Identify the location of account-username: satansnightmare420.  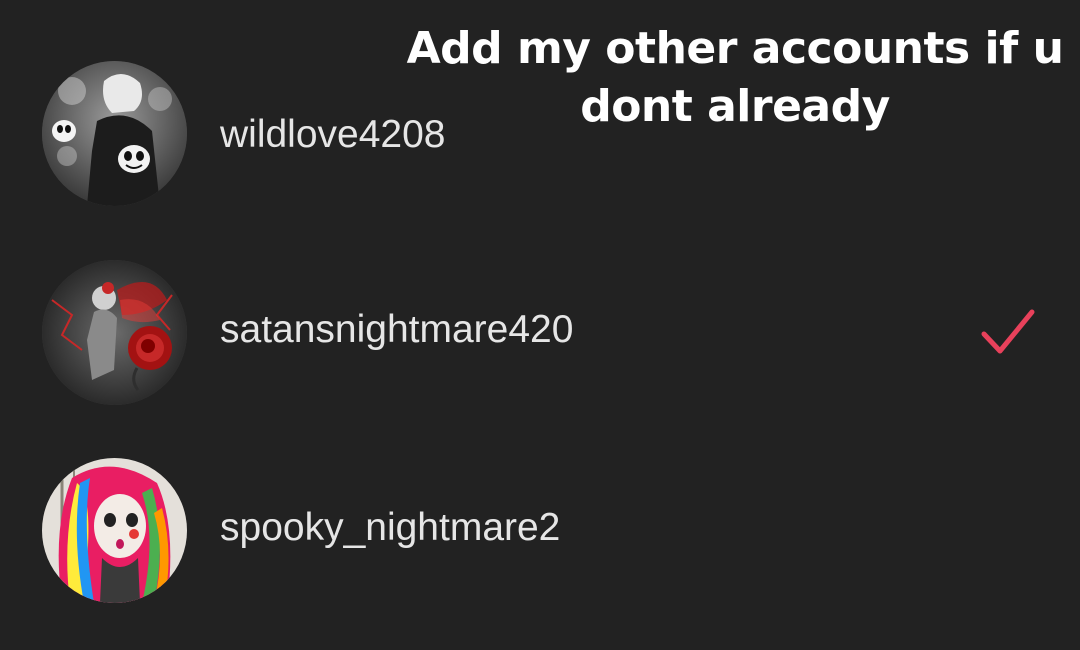
(397, 329).